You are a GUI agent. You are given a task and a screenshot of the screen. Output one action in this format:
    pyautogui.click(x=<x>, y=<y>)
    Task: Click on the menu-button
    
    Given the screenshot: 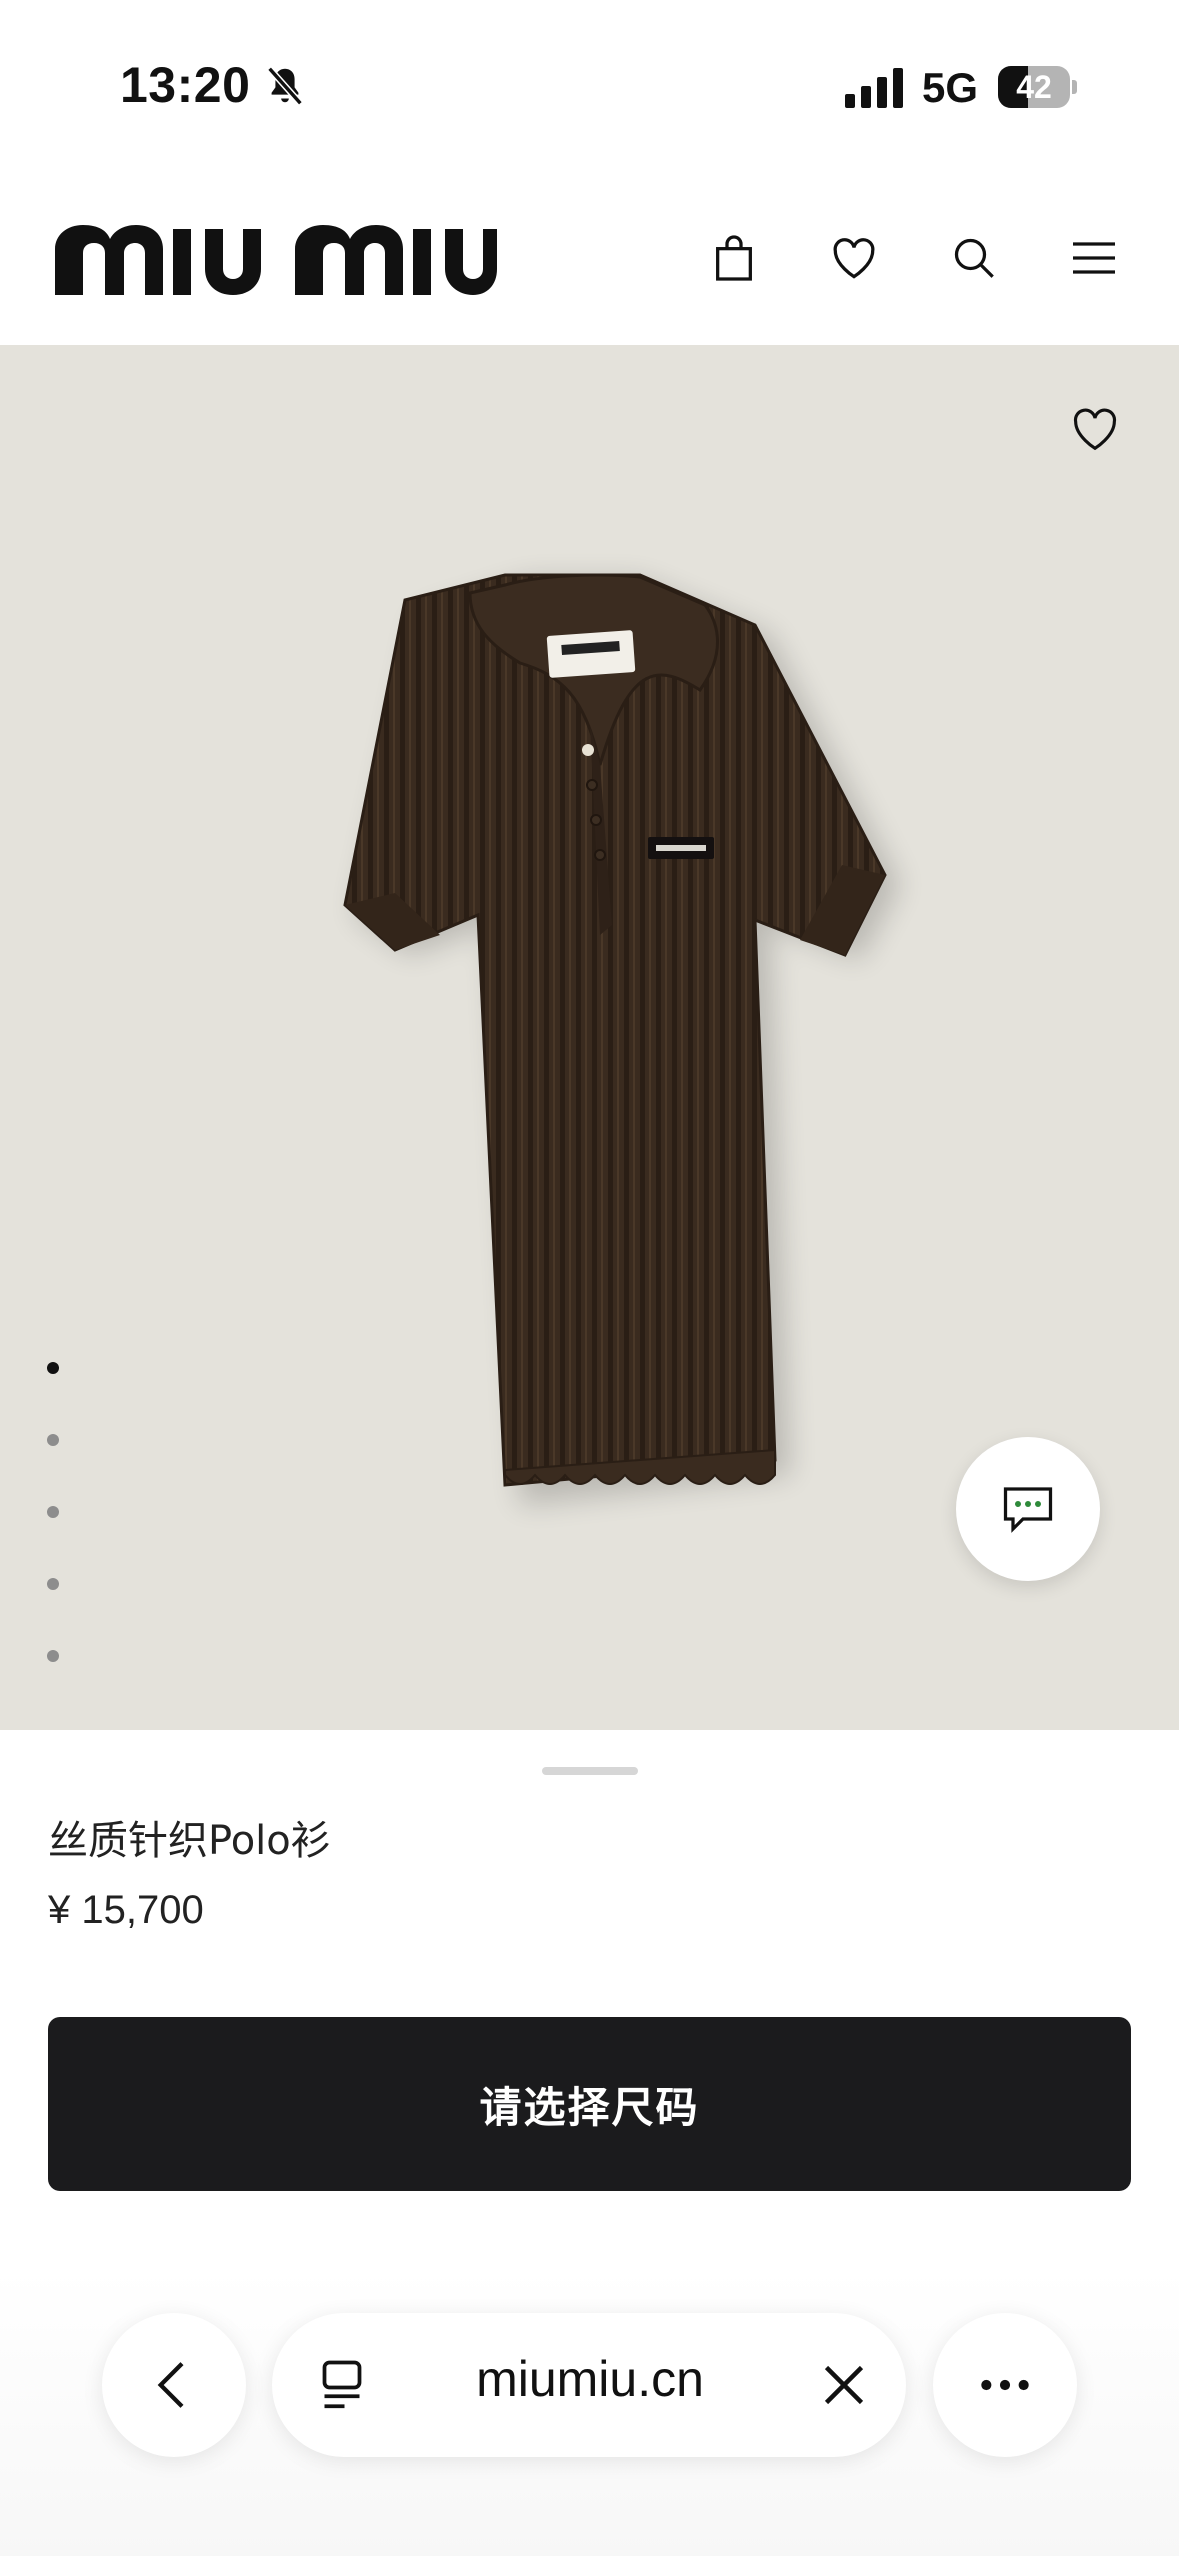 What is the action you would take?
    pyautogui.click(x=1094, y=258)
    